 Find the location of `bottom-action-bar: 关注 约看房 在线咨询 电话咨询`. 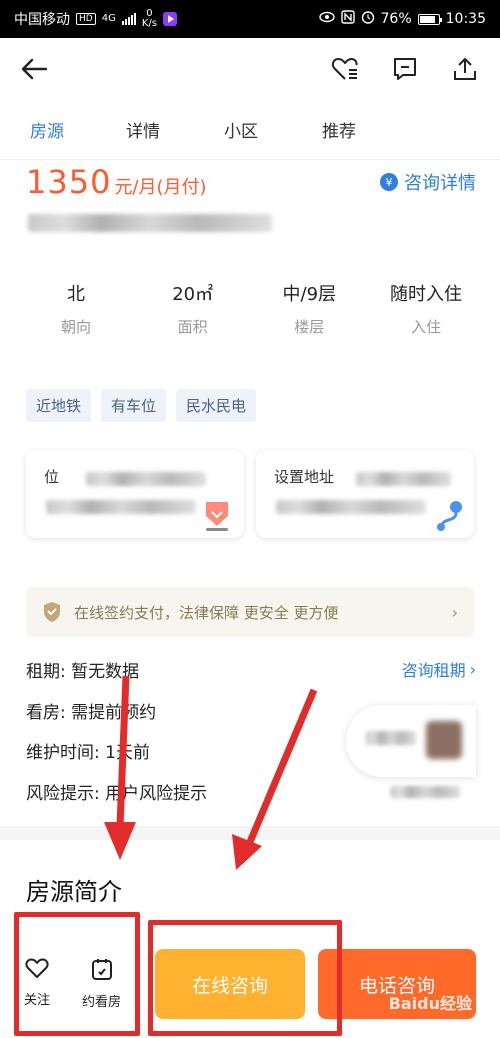

bottom-action-bar: 关注 约看房 在线咨询 电话咨询 is located at coordinates (250, 986).